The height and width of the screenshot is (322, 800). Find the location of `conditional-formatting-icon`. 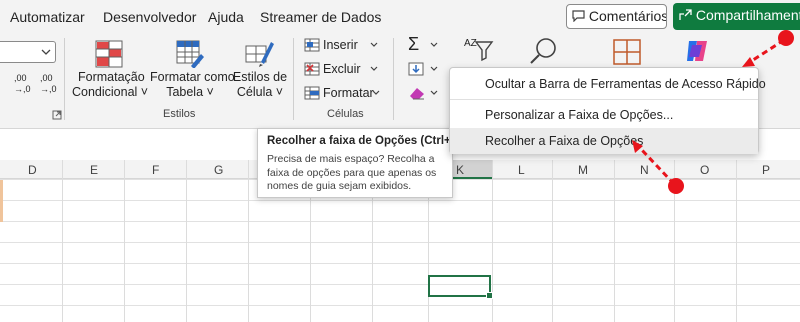

conditional-formatting-icon is located at coordinates (109, 54).